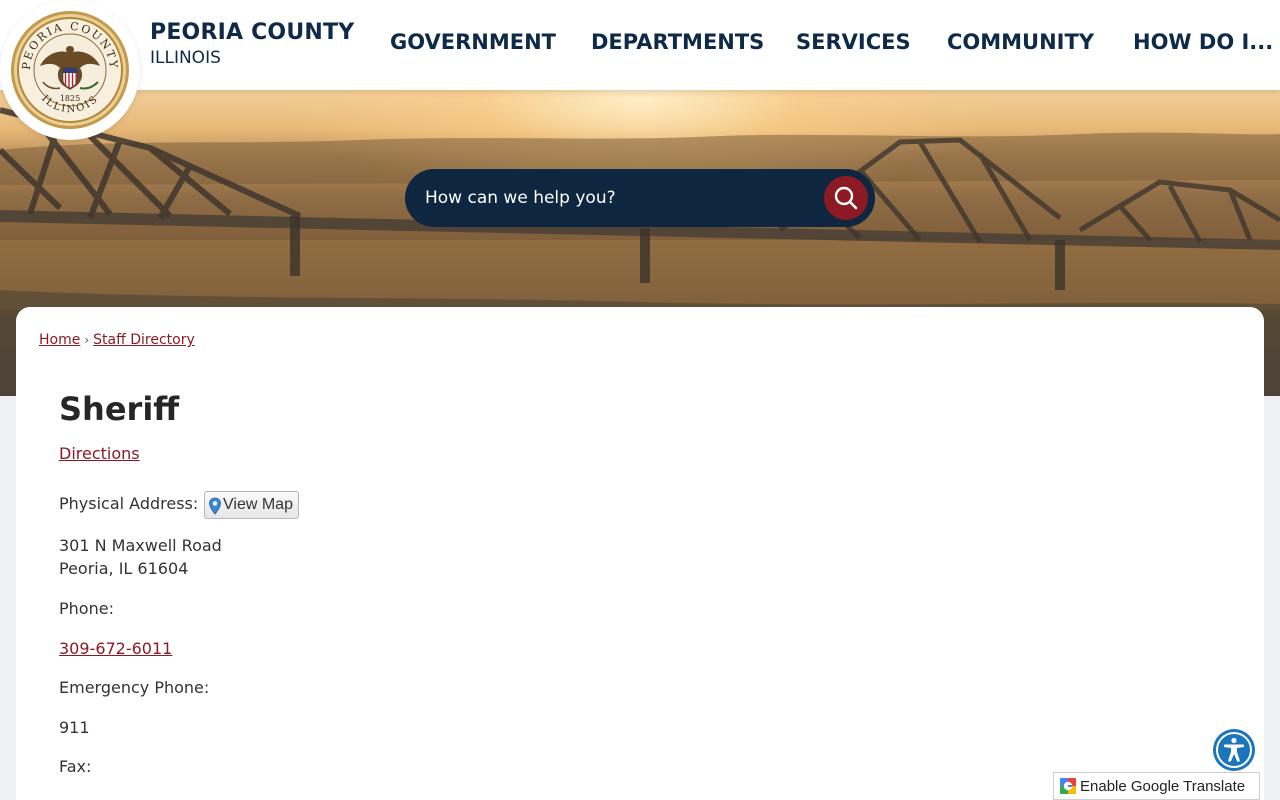 Image resolution: width=1280 pixels, height=800 pixels. What do you see at coordinates (134, 687) in the screenshot?
I see `emergency-phone-label: Emergency Phone:` at bounding box center [134, 687].